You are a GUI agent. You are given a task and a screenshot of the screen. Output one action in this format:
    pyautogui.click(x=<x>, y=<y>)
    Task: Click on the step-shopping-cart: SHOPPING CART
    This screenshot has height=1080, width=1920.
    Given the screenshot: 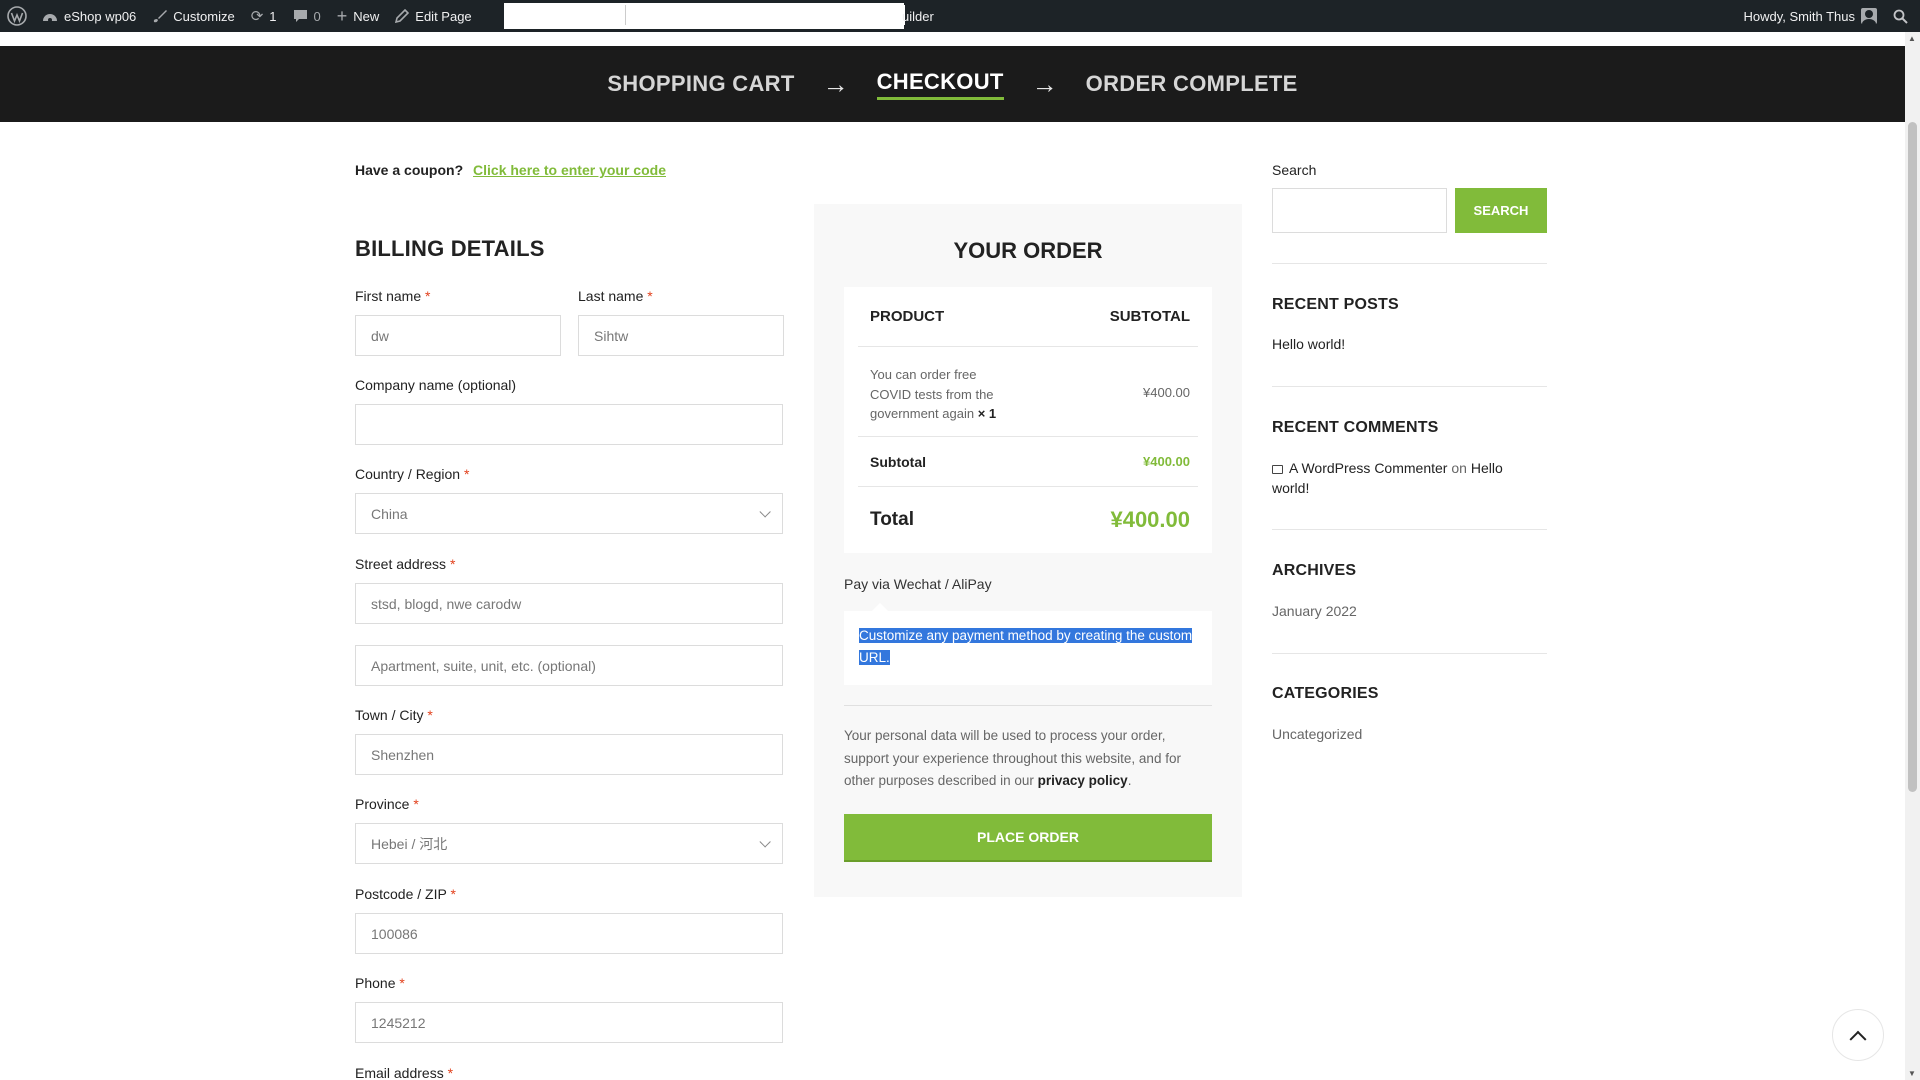 What is the action you would take?
    pyautogui.click(x=700, y=84)
    